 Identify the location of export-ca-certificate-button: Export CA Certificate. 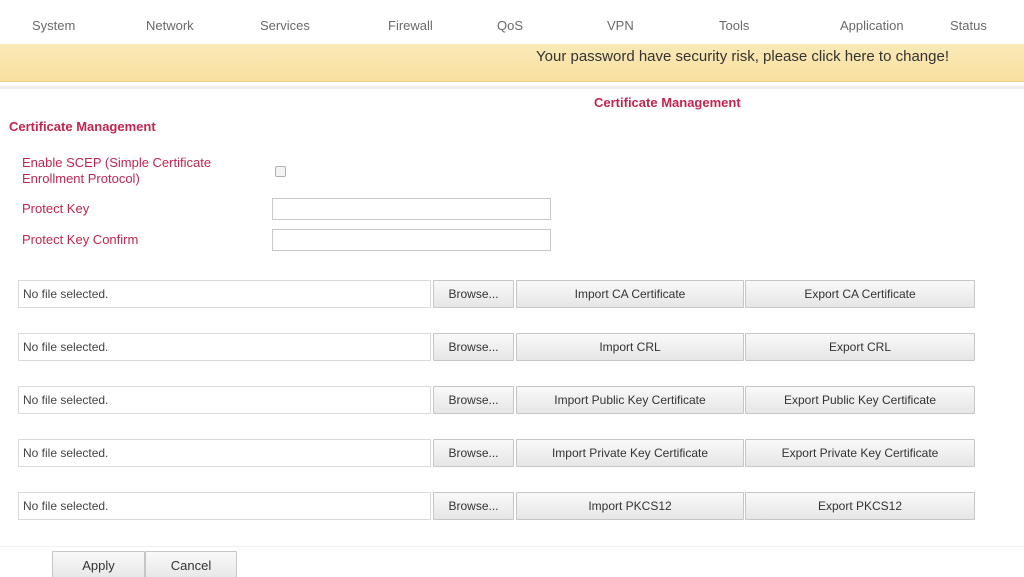
(860, 294).